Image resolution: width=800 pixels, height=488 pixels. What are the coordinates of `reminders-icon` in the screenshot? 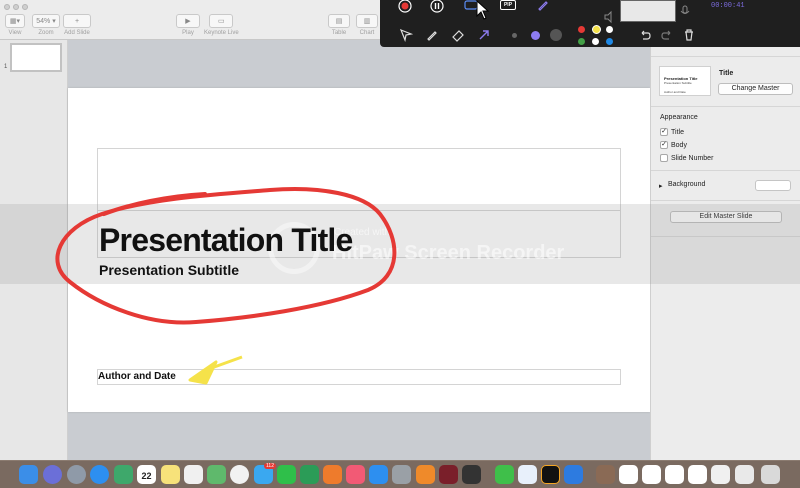 It's located at (193, 474).